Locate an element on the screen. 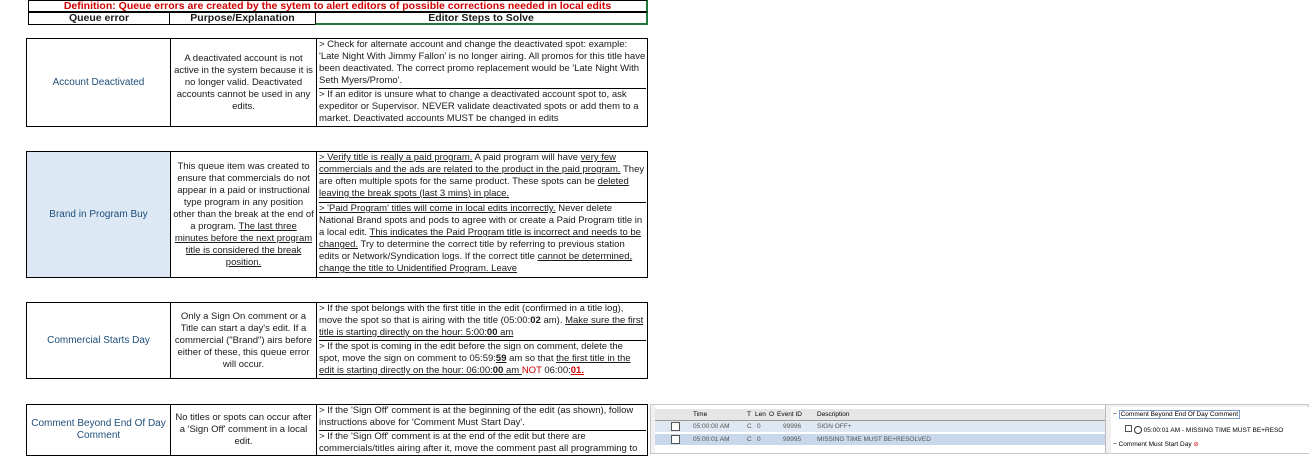 The image size is (1309, 464). queue-error-account-deactivated: Account Deactivated is located at coordinates (98, 82).